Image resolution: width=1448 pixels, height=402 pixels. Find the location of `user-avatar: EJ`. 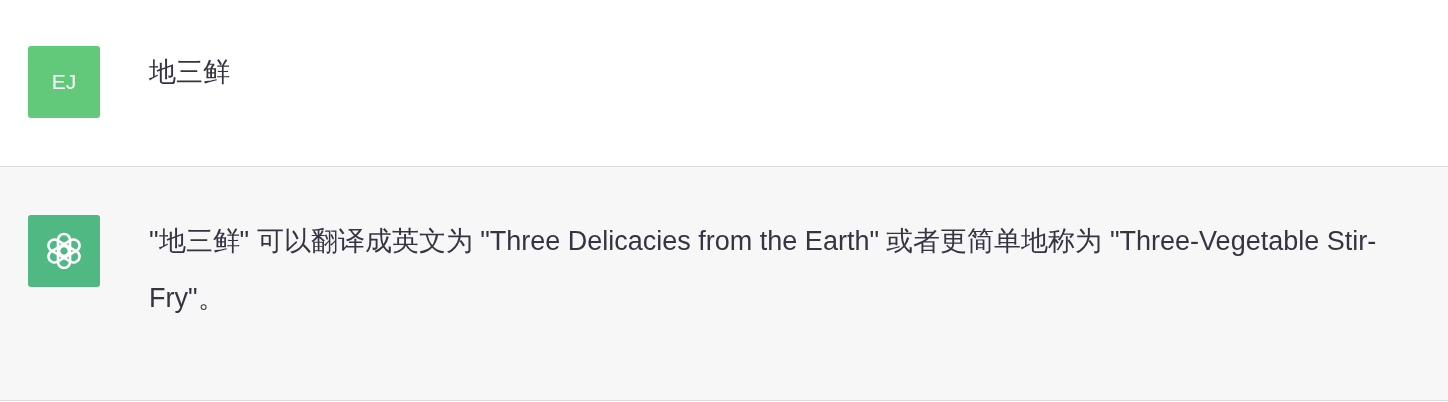

user-avatar: EJ is located at coordinates (64, 82).